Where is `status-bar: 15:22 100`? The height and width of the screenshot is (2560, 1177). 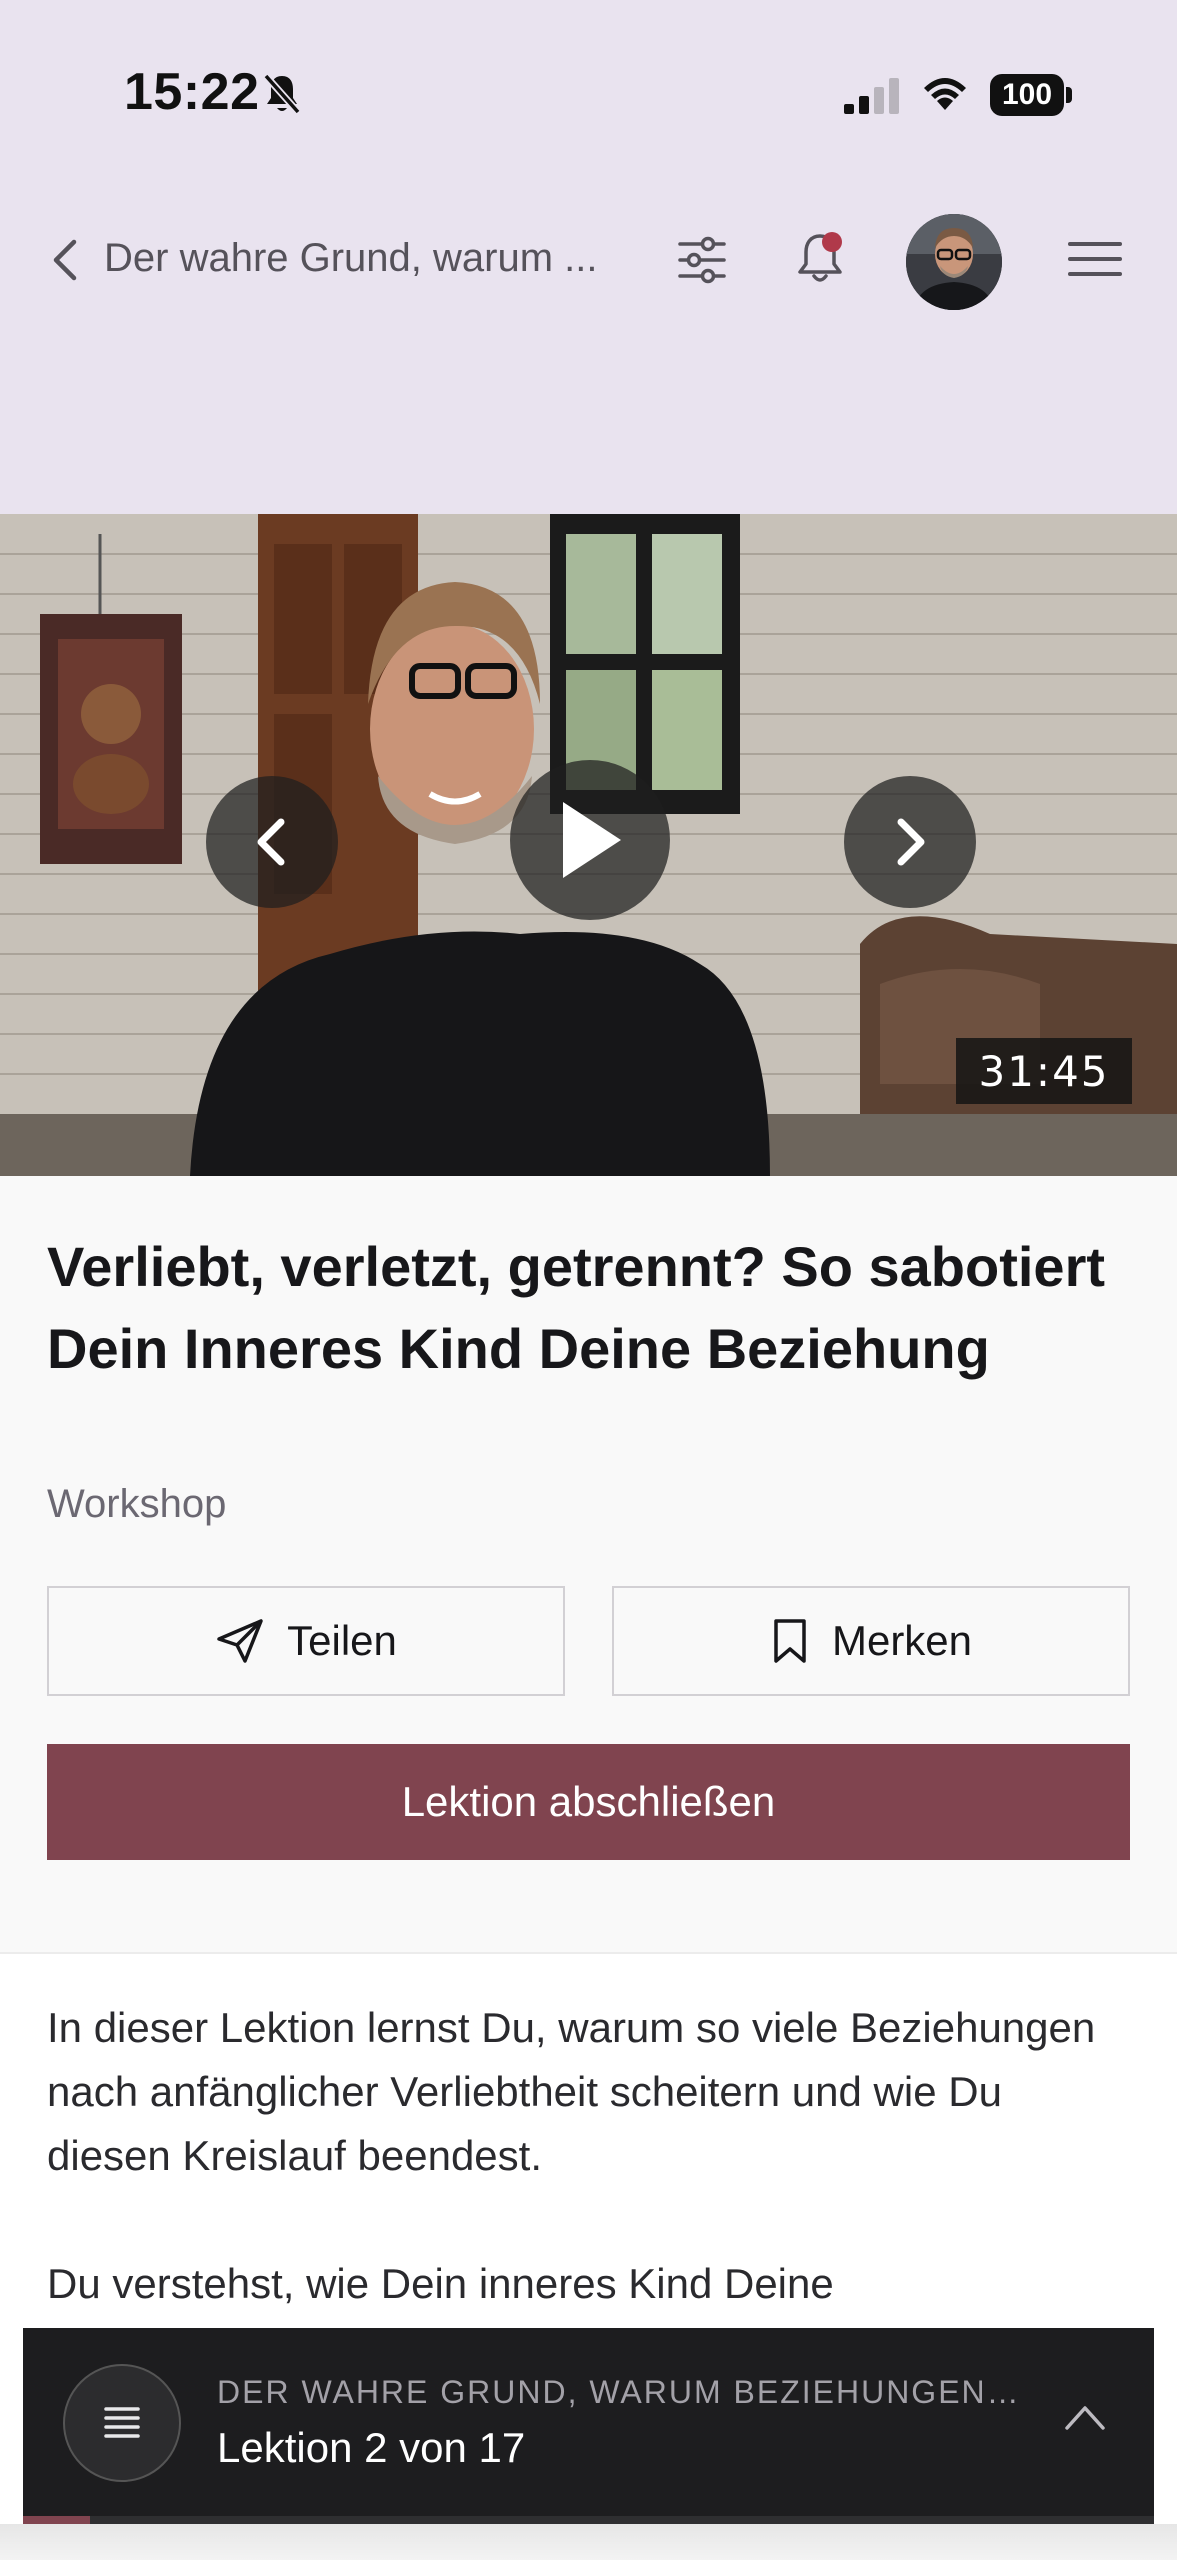 status-bar: 15:22 100 is located at coordinates (588, 95).